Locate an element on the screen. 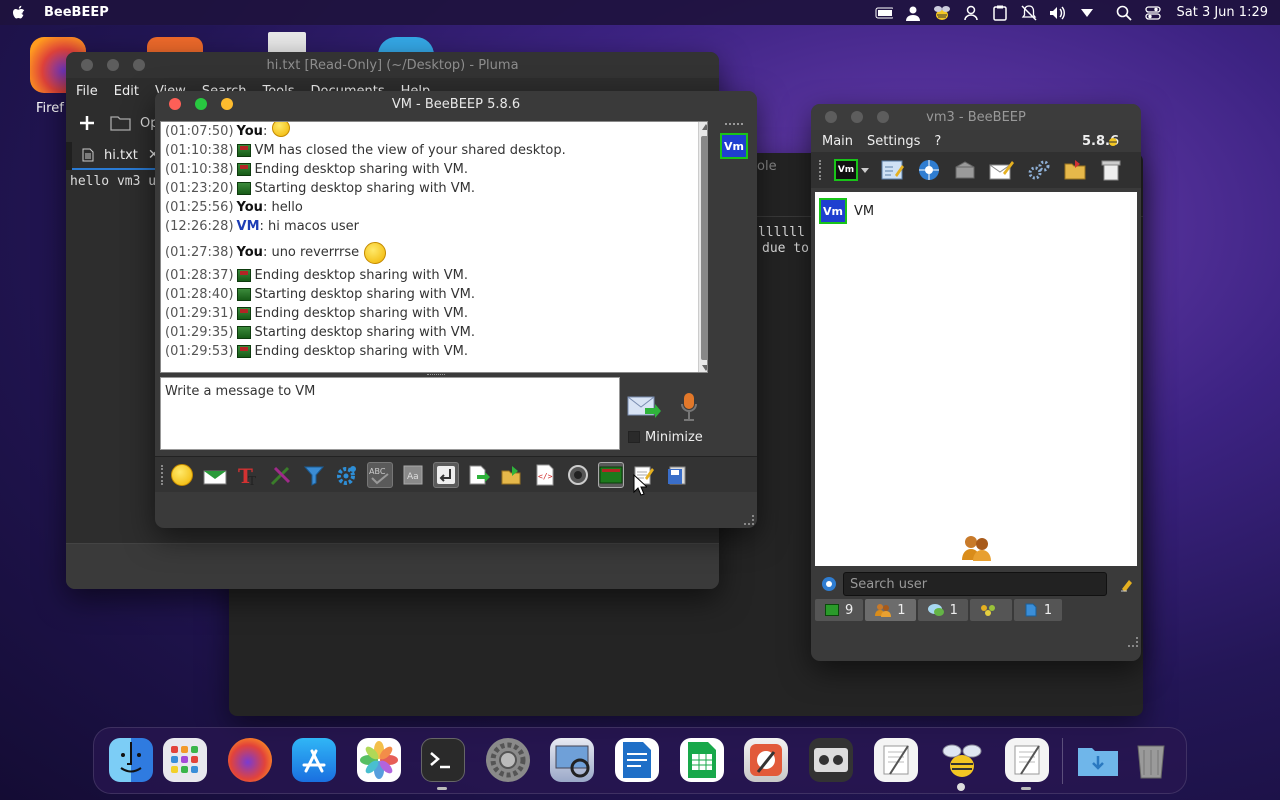  html-button: </> is located at coordinates (545, 475).